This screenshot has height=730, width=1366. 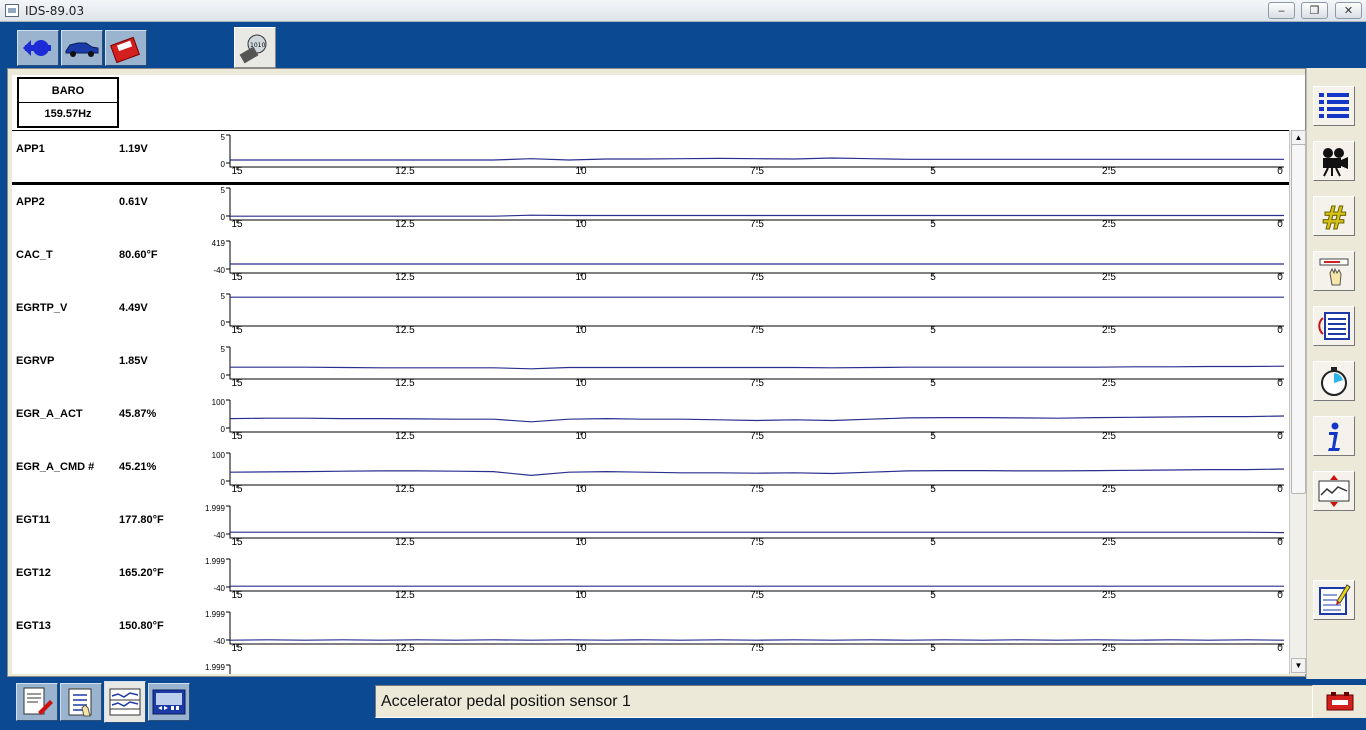 I want to click on pid-row: EGRVP 1.85V 5 0 15 12.5 10 7.5 5 2.5 0, so click(x=650, y=369).